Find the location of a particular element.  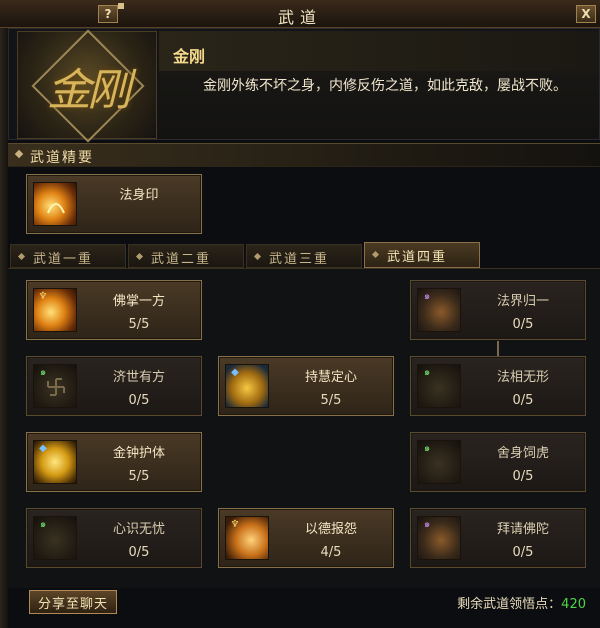

tab-tier-1: 武道一重 is located at coordinates (68, 256).